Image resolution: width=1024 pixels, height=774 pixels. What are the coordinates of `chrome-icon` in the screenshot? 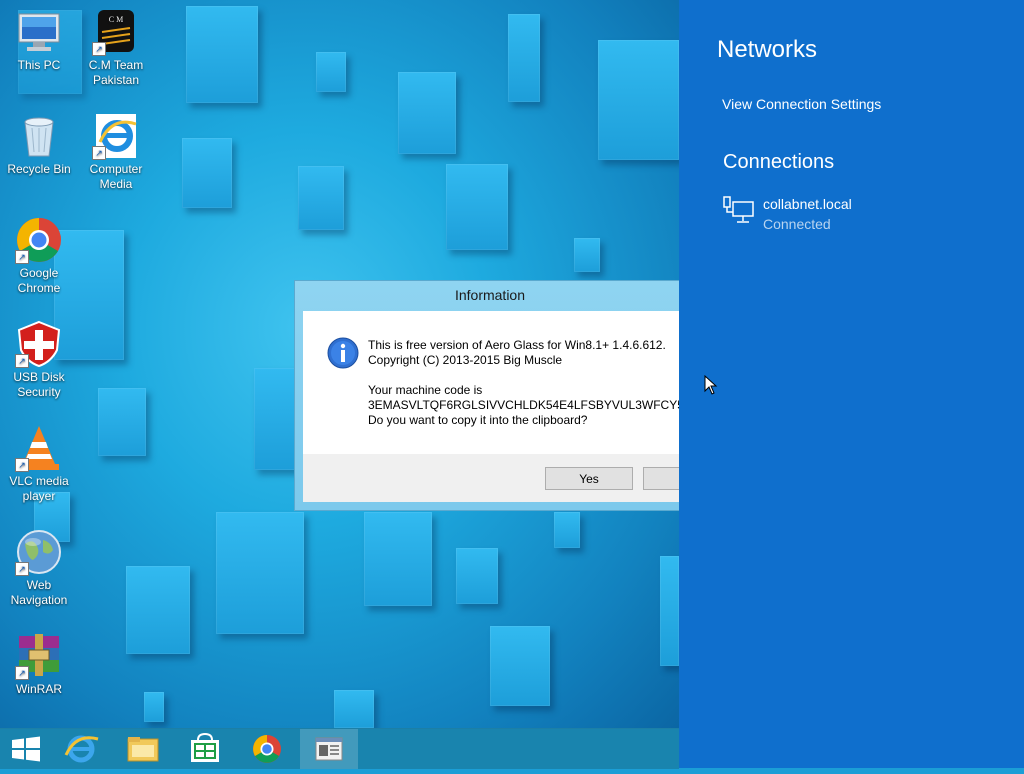 It's located at (267, 749).